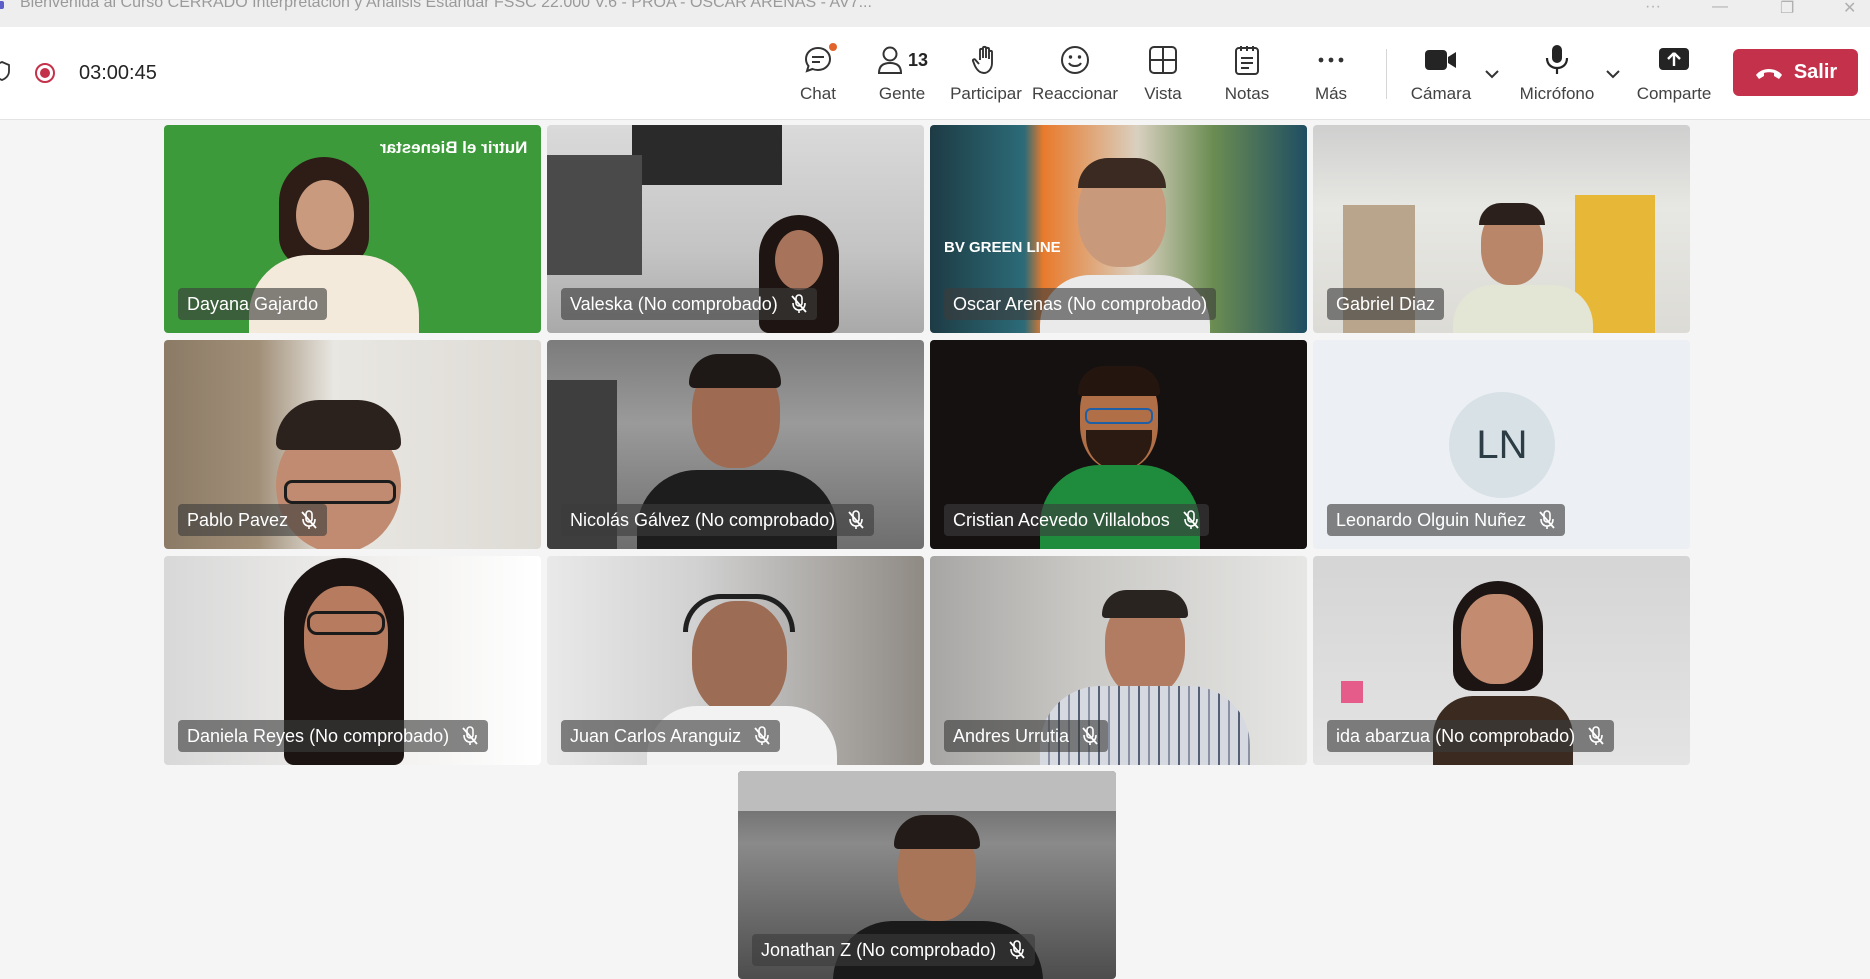  Describe the element at coordinates (1431, 519) in the screenshot. I see `participant-name: Leonardo Olguin Nuñez` at that location.